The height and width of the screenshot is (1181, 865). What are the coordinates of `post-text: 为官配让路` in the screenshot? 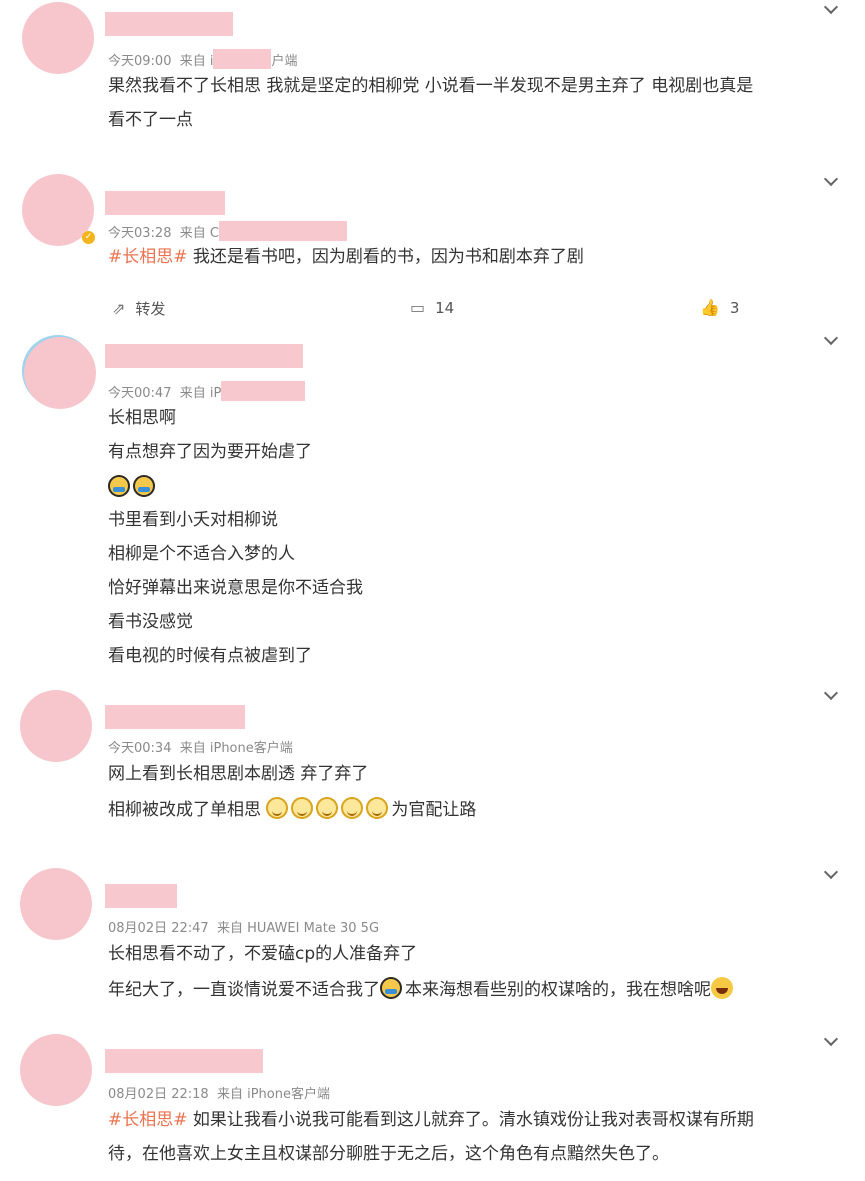 It's located at (434, 810).